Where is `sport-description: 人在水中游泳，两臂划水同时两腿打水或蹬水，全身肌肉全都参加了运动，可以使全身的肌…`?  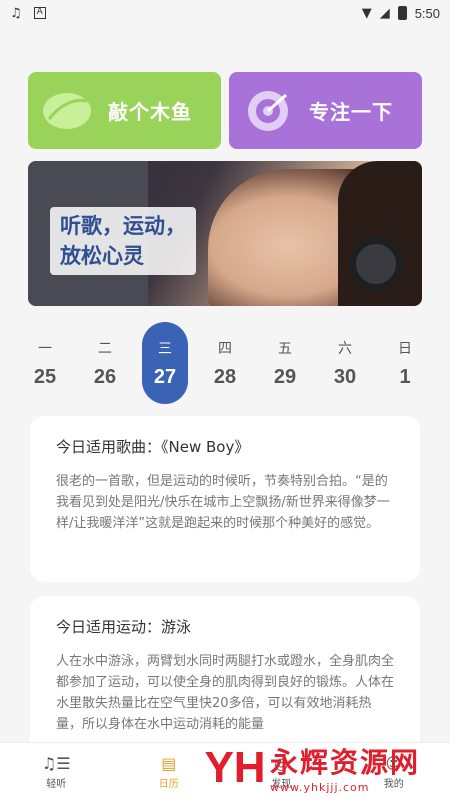 sport-description: 人在水中游泳，两臂划水同时两腿打水或蹬水，全身肌肉全都参加了运动，可以使全身的肌… is located at coordinates (225, 693).